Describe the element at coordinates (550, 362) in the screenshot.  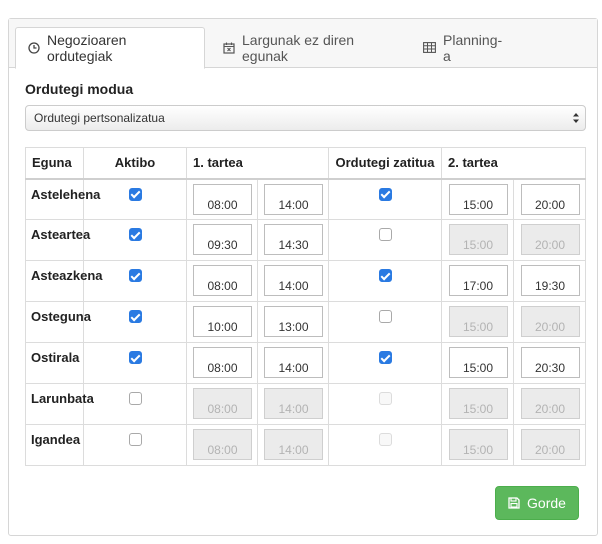
I see `range-2-end-input: 20:30` at that location.